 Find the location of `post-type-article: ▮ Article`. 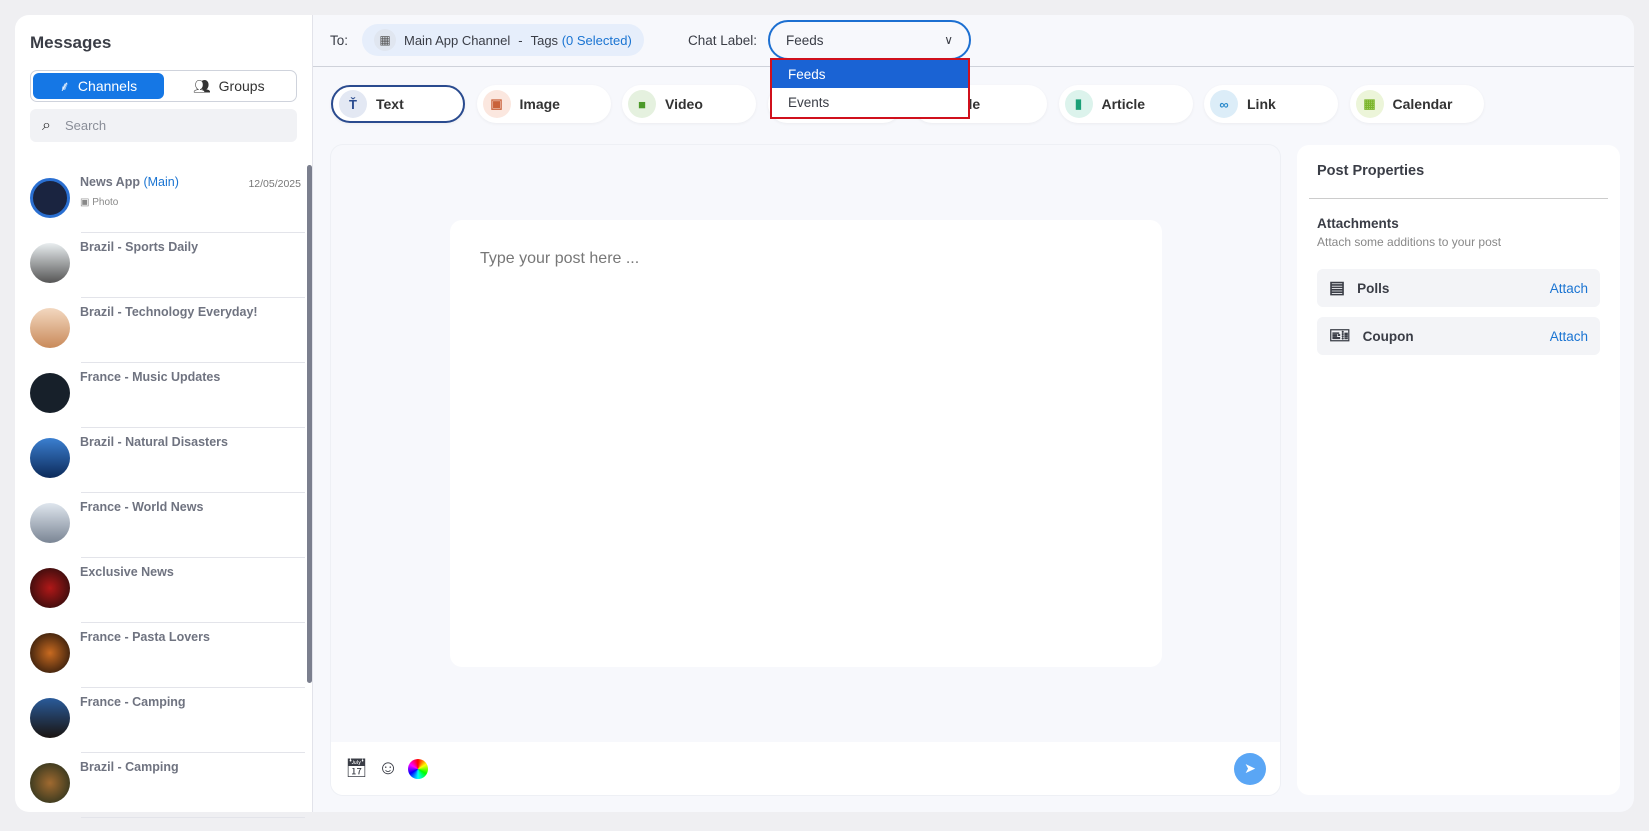

post-type-article: ▮ Article is located at coordinates (1125, 104).